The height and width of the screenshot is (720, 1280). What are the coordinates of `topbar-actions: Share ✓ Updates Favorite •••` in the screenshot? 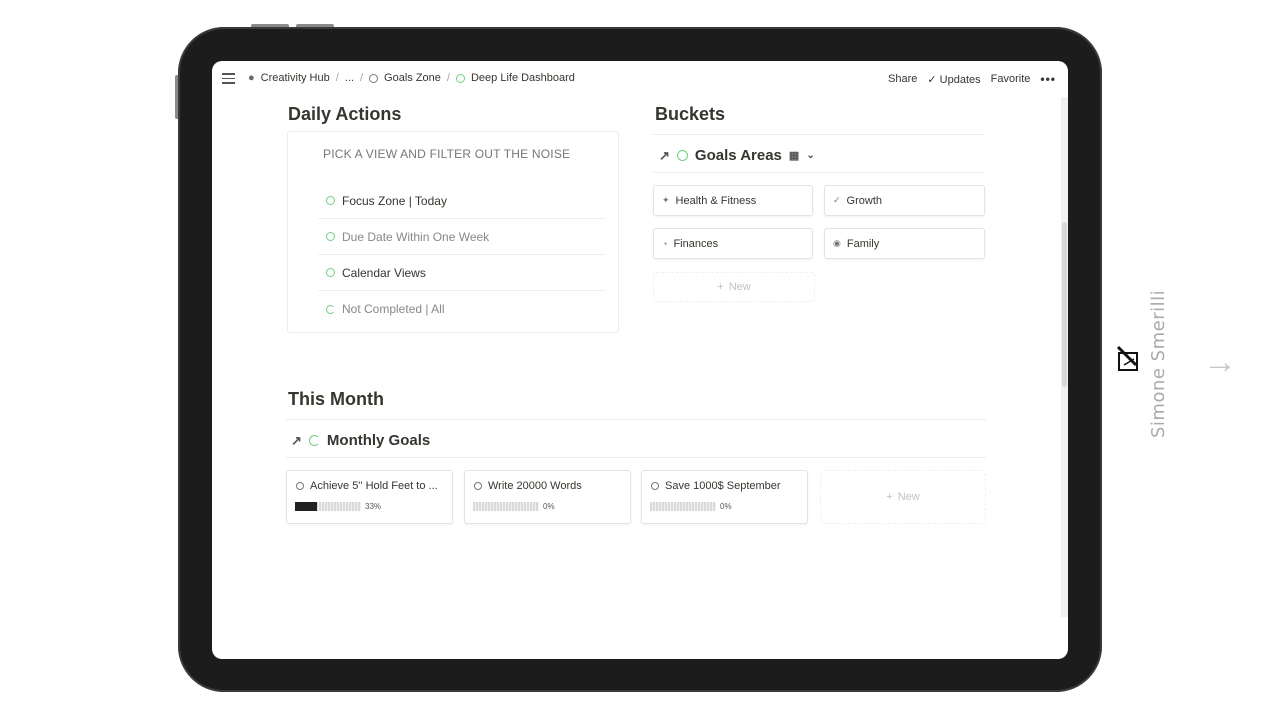 It's located at (972, 79).